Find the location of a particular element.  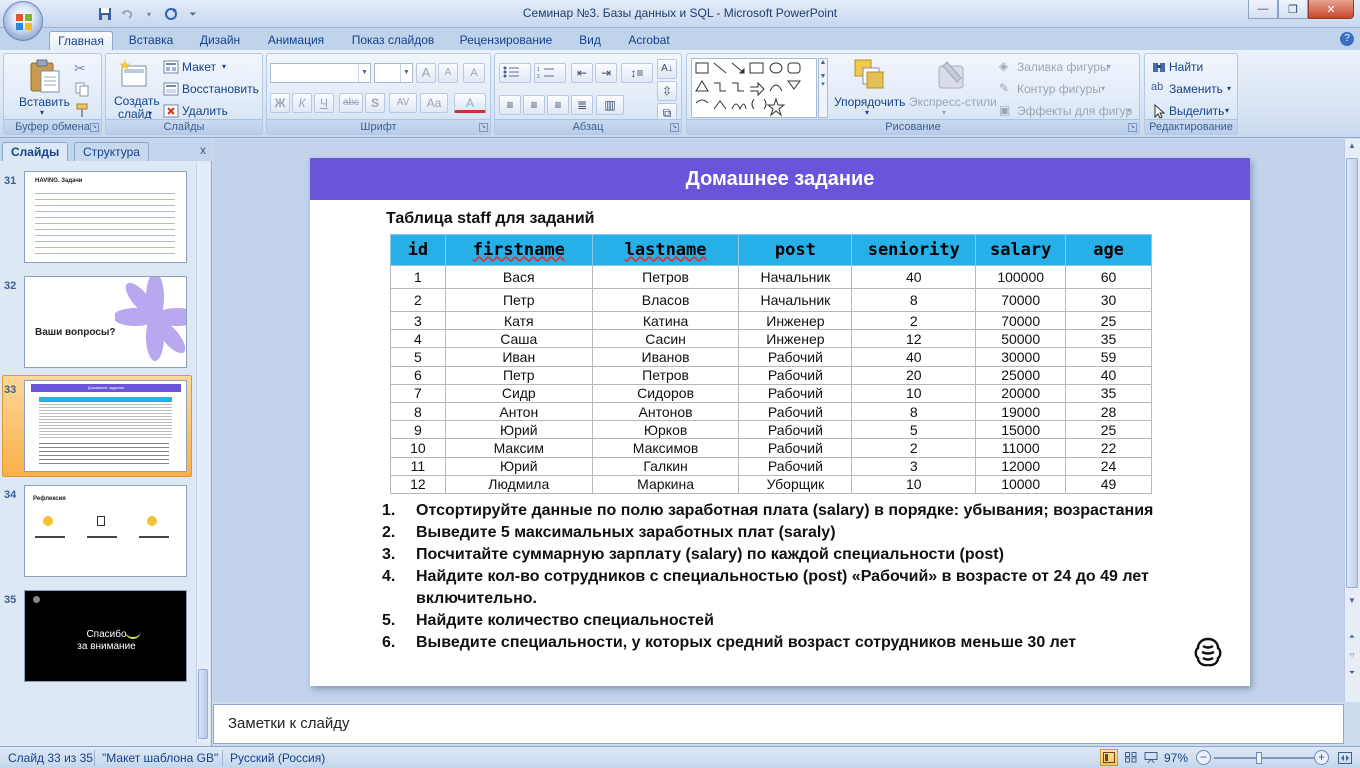

find-icon is located at coordinates (1159, 67).